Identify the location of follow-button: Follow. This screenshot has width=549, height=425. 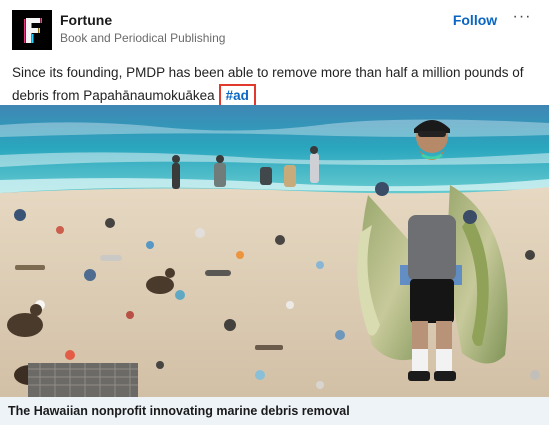
(475, 20).